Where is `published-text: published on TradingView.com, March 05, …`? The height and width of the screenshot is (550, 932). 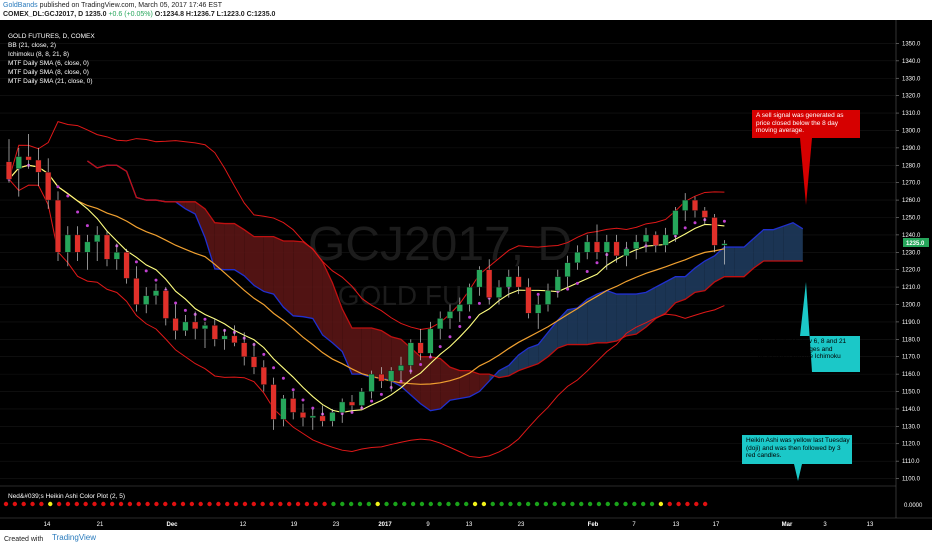
published-text: published on TradingView.com, March 05, … is located at coordinates (130, 5).